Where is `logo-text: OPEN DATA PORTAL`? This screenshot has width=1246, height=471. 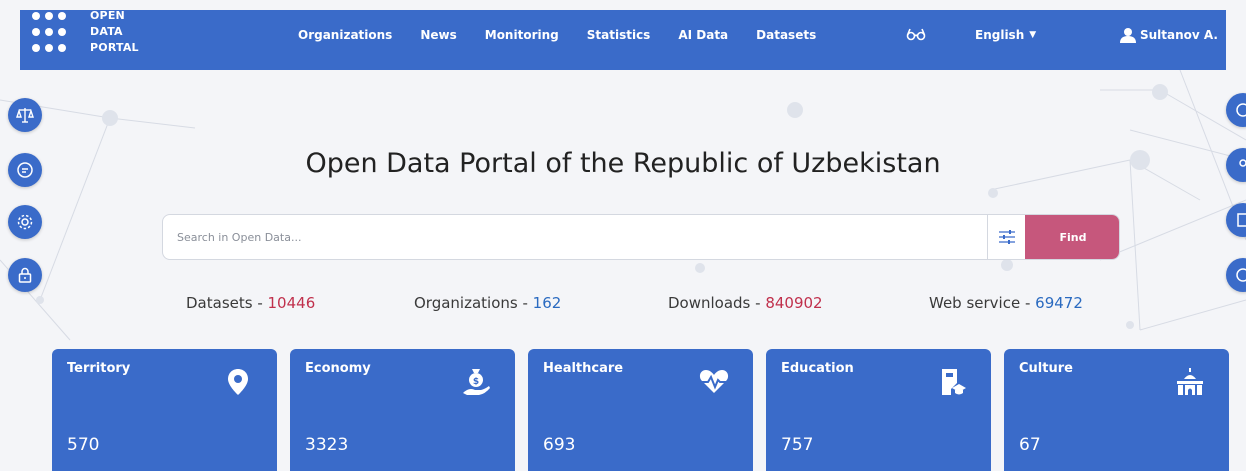 logo-text: OPEN DATA PORTAL is located at coordinates (114, 32).